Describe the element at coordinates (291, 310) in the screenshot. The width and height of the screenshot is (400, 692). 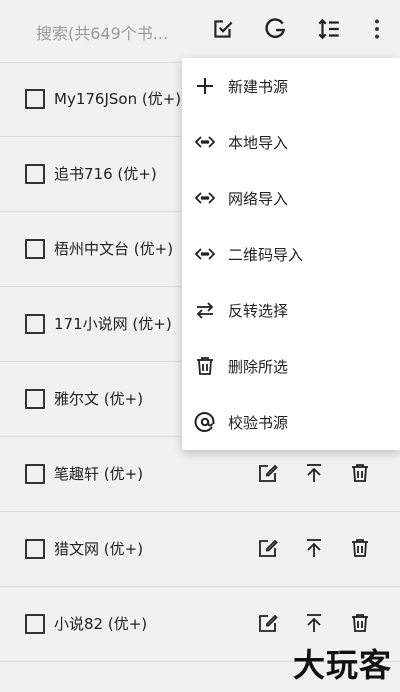
I see `menu-item-invert-selection: 反转选择` at that location.